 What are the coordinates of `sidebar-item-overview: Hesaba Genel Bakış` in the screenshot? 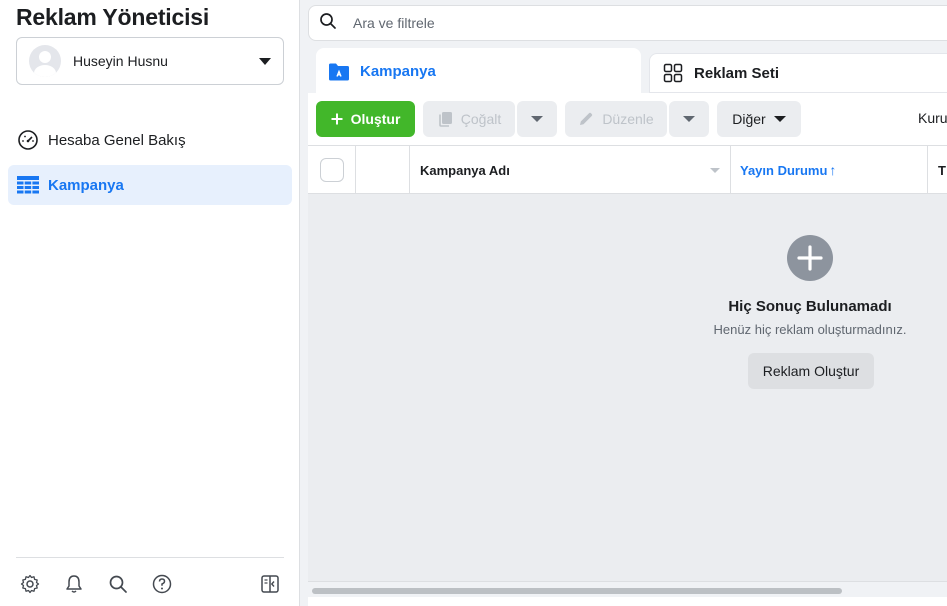 It's located at (150, 140).